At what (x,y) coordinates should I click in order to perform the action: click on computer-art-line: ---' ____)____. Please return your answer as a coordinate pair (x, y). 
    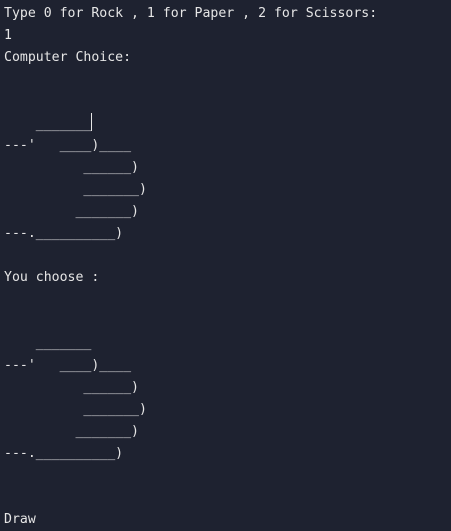
    Looking at the image, I should click on (68, 145).